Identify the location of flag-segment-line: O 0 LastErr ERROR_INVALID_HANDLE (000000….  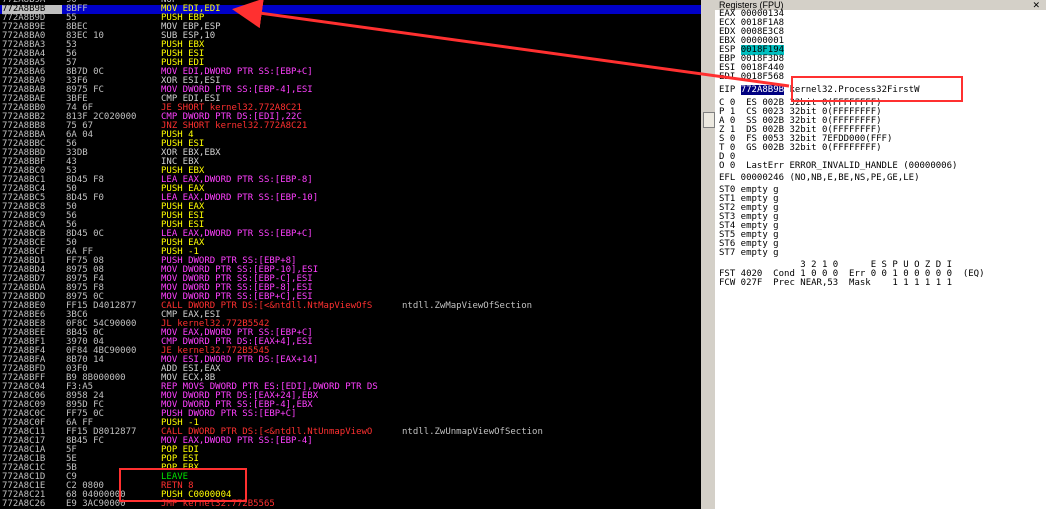
(838, 166).